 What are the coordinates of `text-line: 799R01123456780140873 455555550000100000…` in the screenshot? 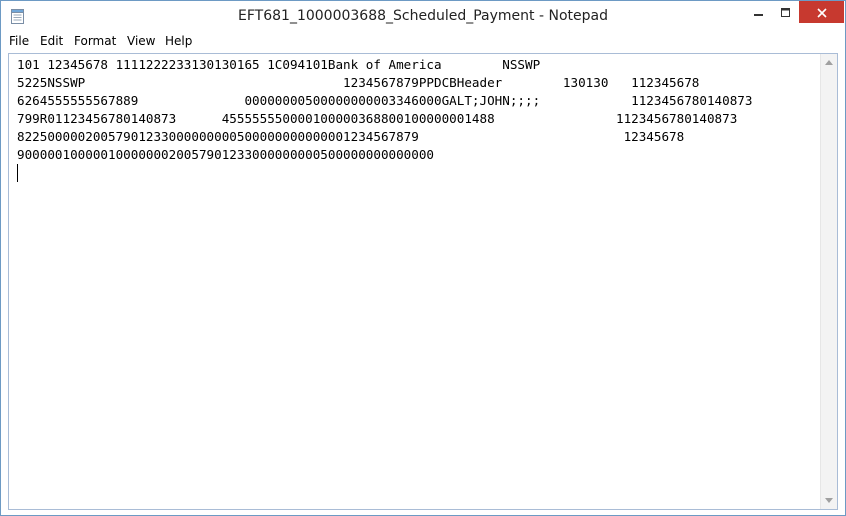 It's located at (377, 118).